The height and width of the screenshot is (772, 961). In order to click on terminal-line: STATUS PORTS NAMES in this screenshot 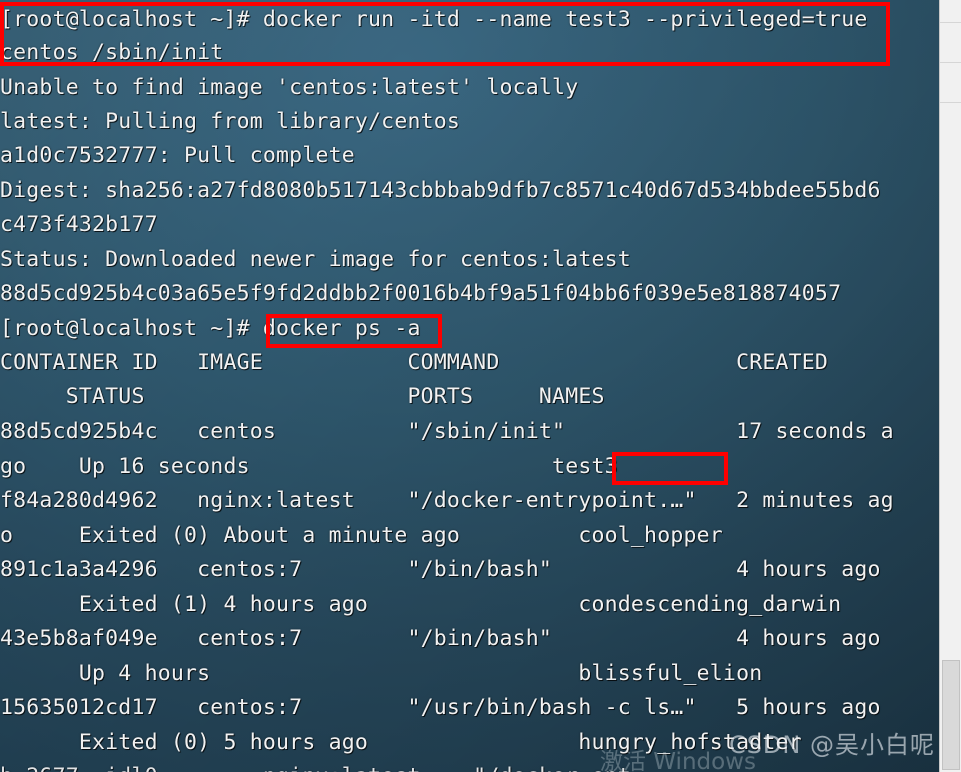, I will do `click(302, 396)`.